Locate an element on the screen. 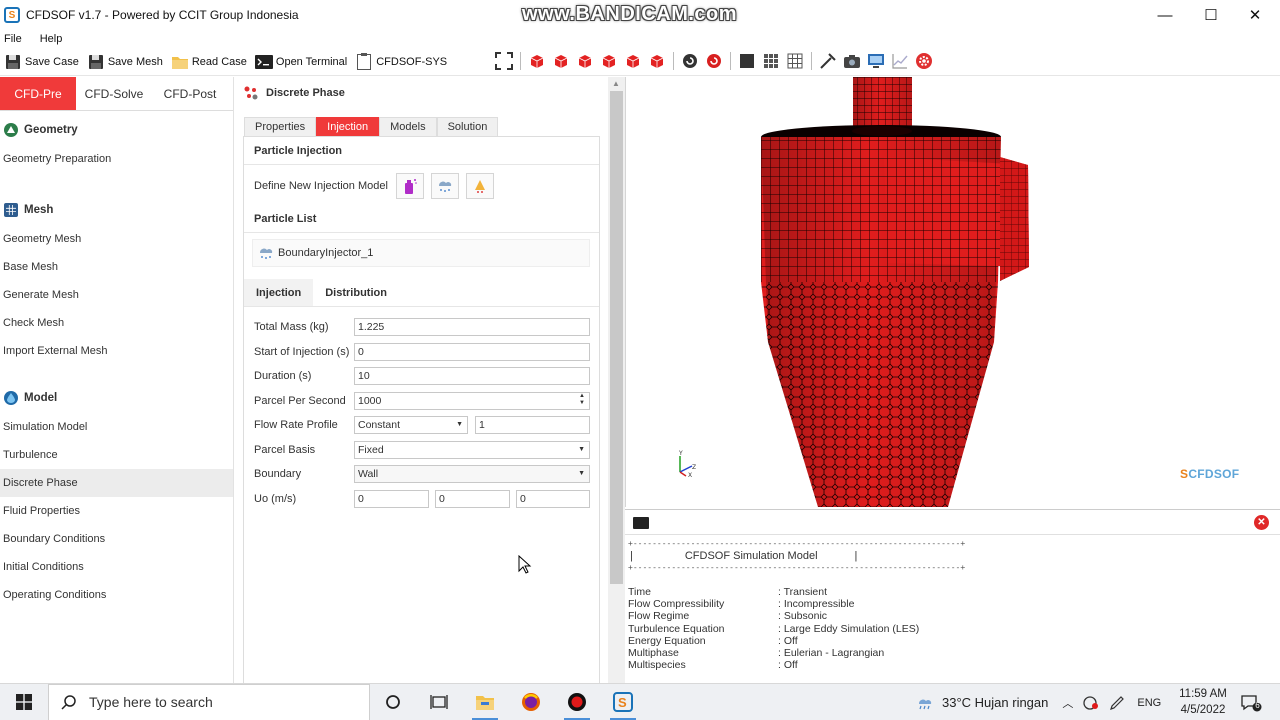  nav-simulation-model: Simulation Model is located at coordinates (116, 427).